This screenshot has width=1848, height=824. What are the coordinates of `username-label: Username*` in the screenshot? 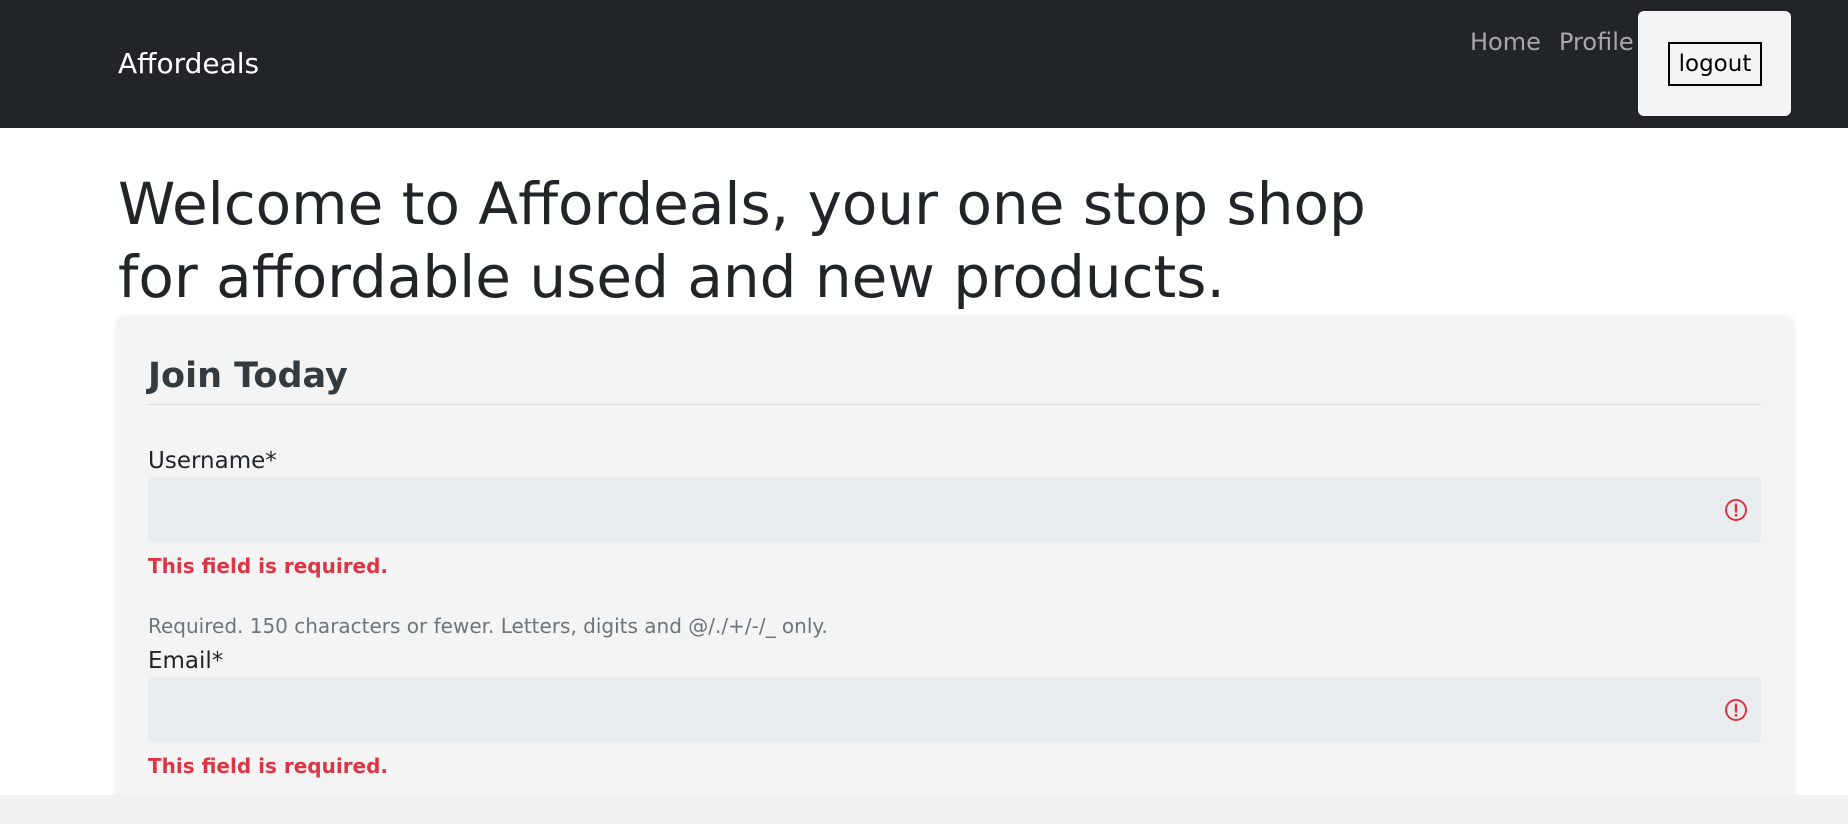 It's located at (212, 461).